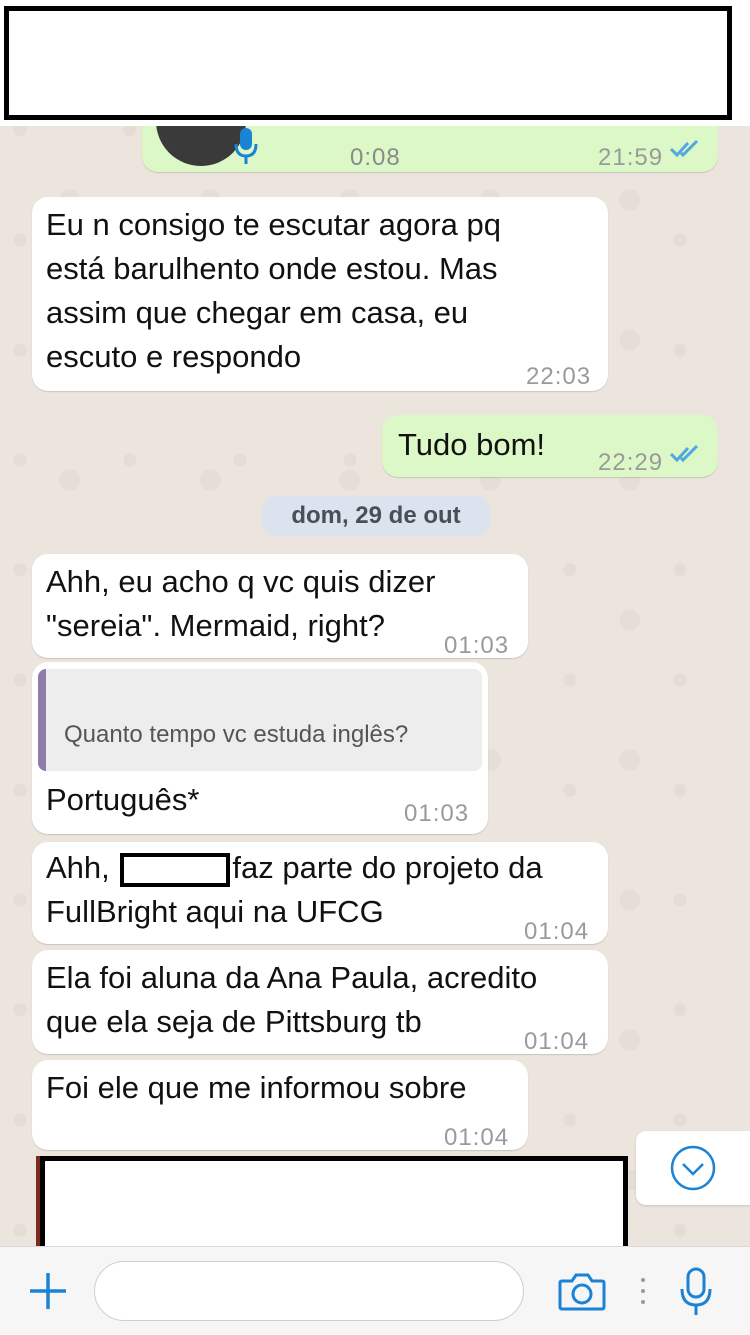 The height and width of the screenshot is (1335, 750). Describe the element at coordinates (550, 446) in the screenshot. I see `outgoing-message: Tudo bom! 22:29` at that location.